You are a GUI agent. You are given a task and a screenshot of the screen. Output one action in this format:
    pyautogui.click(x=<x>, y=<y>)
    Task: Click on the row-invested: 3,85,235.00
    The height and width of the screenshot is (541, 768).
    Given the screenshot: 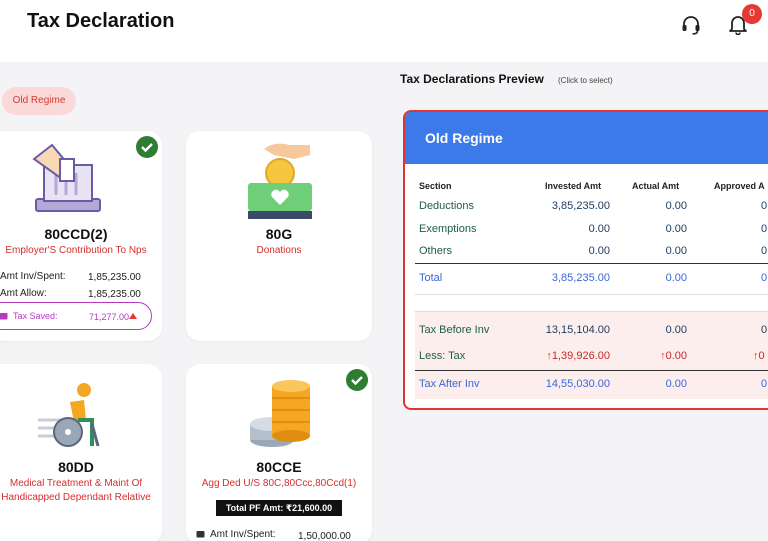 What is the action you would take?
    pyautogui.click(x=580, y=206)
    